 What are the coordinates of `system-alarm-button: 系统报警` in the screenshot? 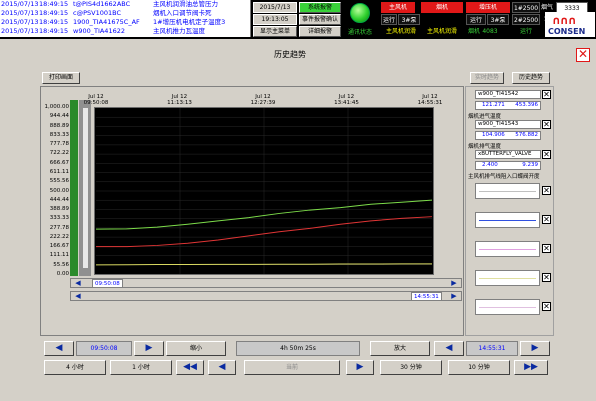 It's located at (320, 7).